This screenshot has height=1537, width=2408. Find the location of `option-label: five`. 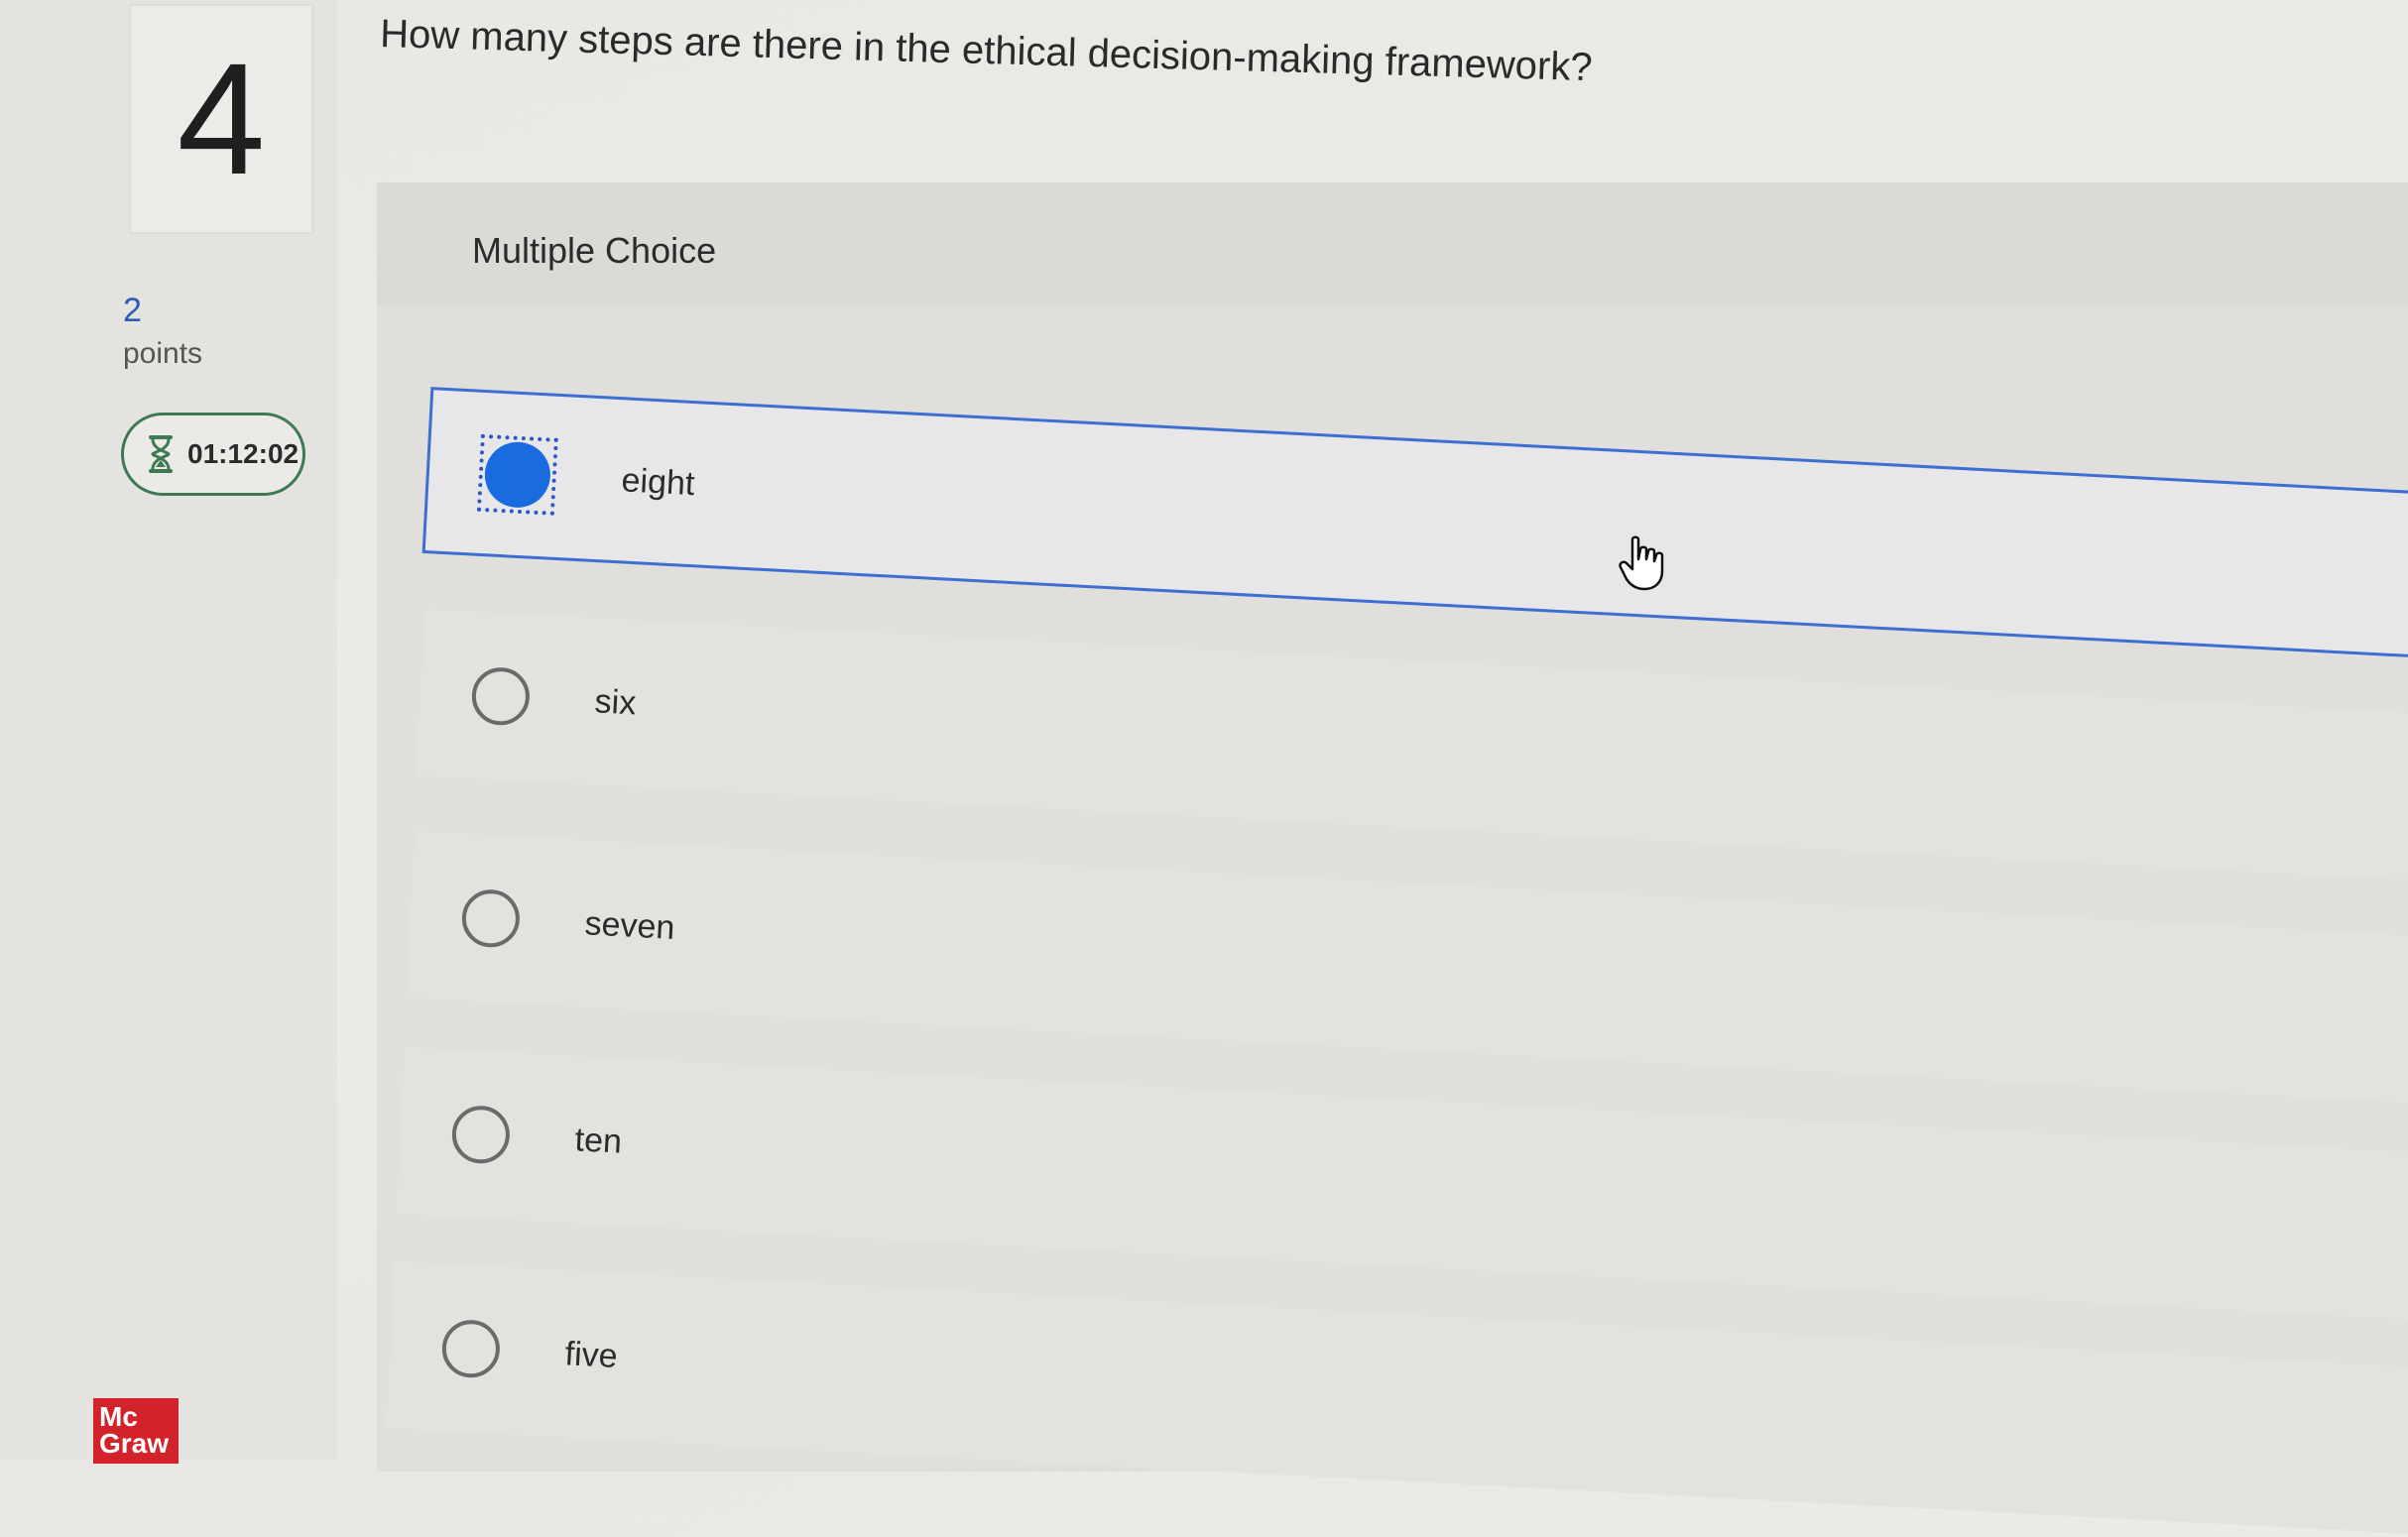

option-label: five is located at coordinates (591, 1354).